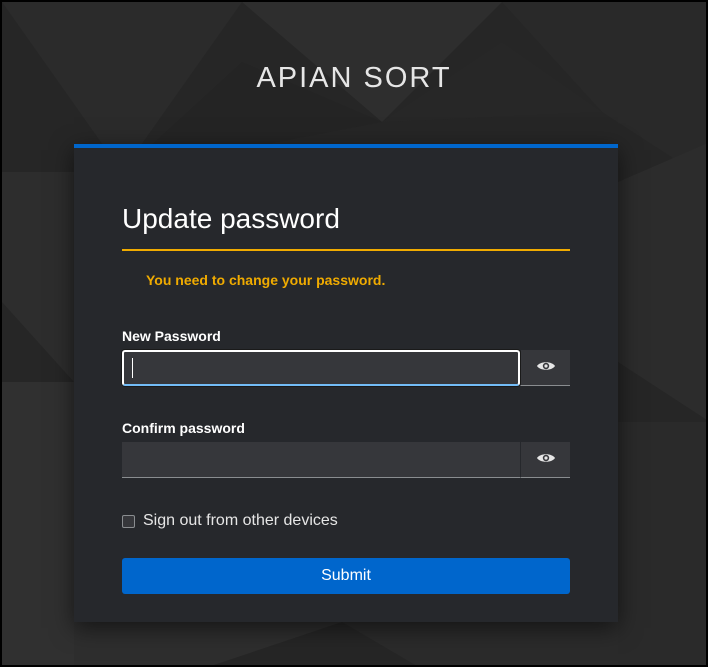 This screenshot has width=708, height=667. What do you see at coordinates (346, 576) in the screenshot?
I see `submit-button: Submit` at bounding box center [346, 576].